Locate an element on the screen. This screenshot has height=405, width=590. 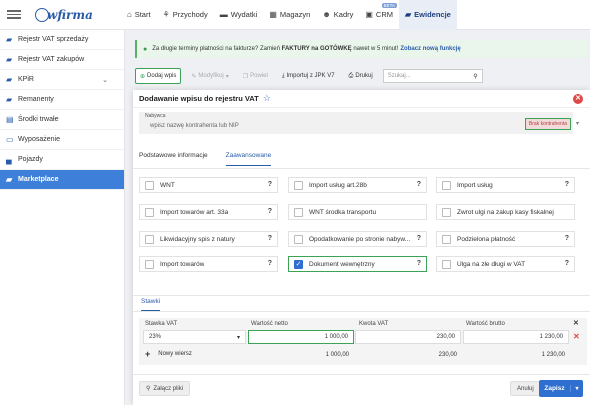
option-zwrot-ulgi-kasa: Zwrot ulgi na zakup kasy fiskalnej is located at coordinates (505, 212).